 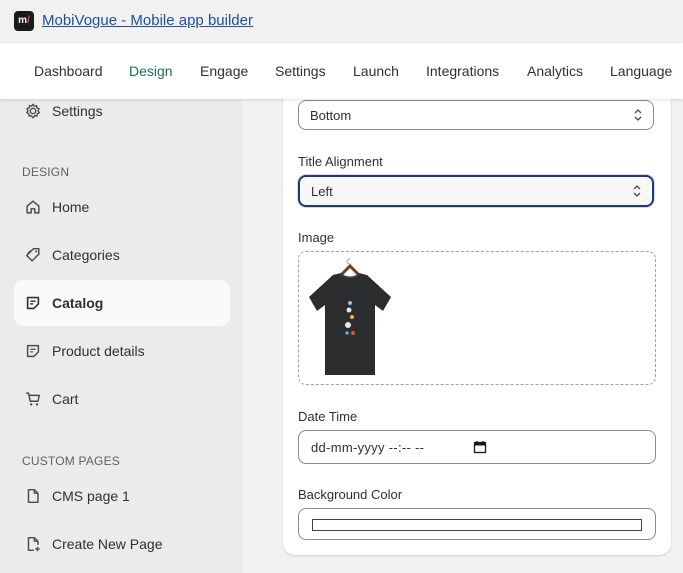 I want to click on sidebar-item-cart: Cart, so click(x=122, y=399).